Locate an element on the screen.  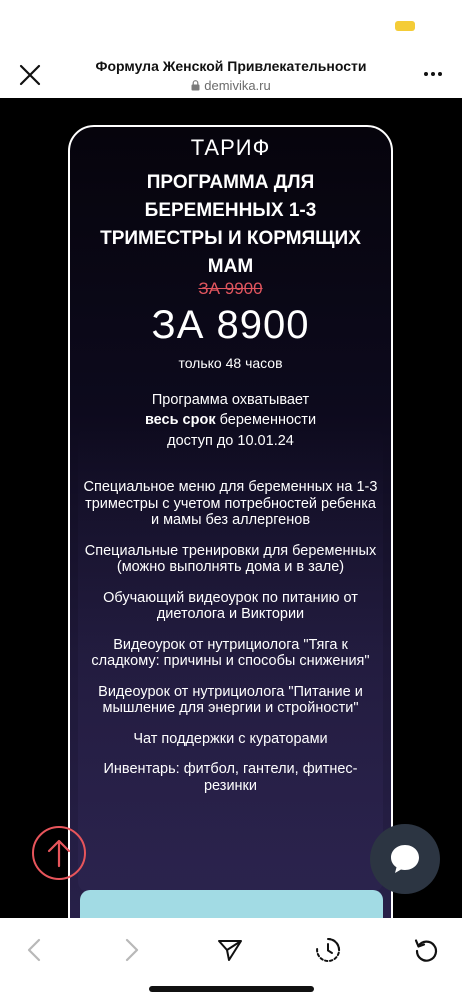
back-button is located at coordinates (34, 950).